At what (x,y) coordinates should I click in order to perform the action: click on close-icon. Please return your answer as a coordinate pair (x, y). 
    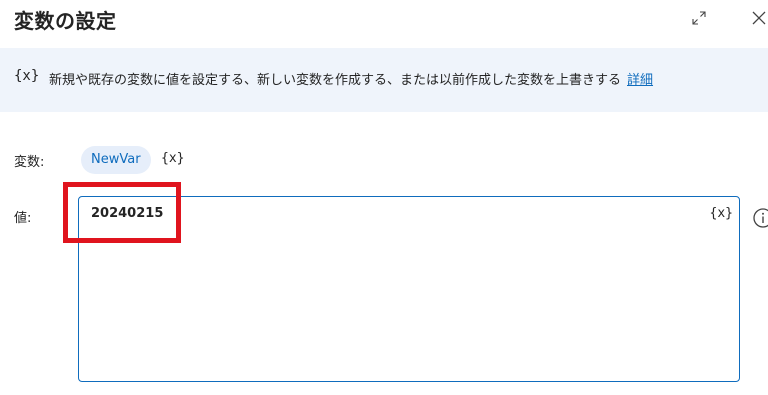
    Looking at the image, I should click on (759, 18).